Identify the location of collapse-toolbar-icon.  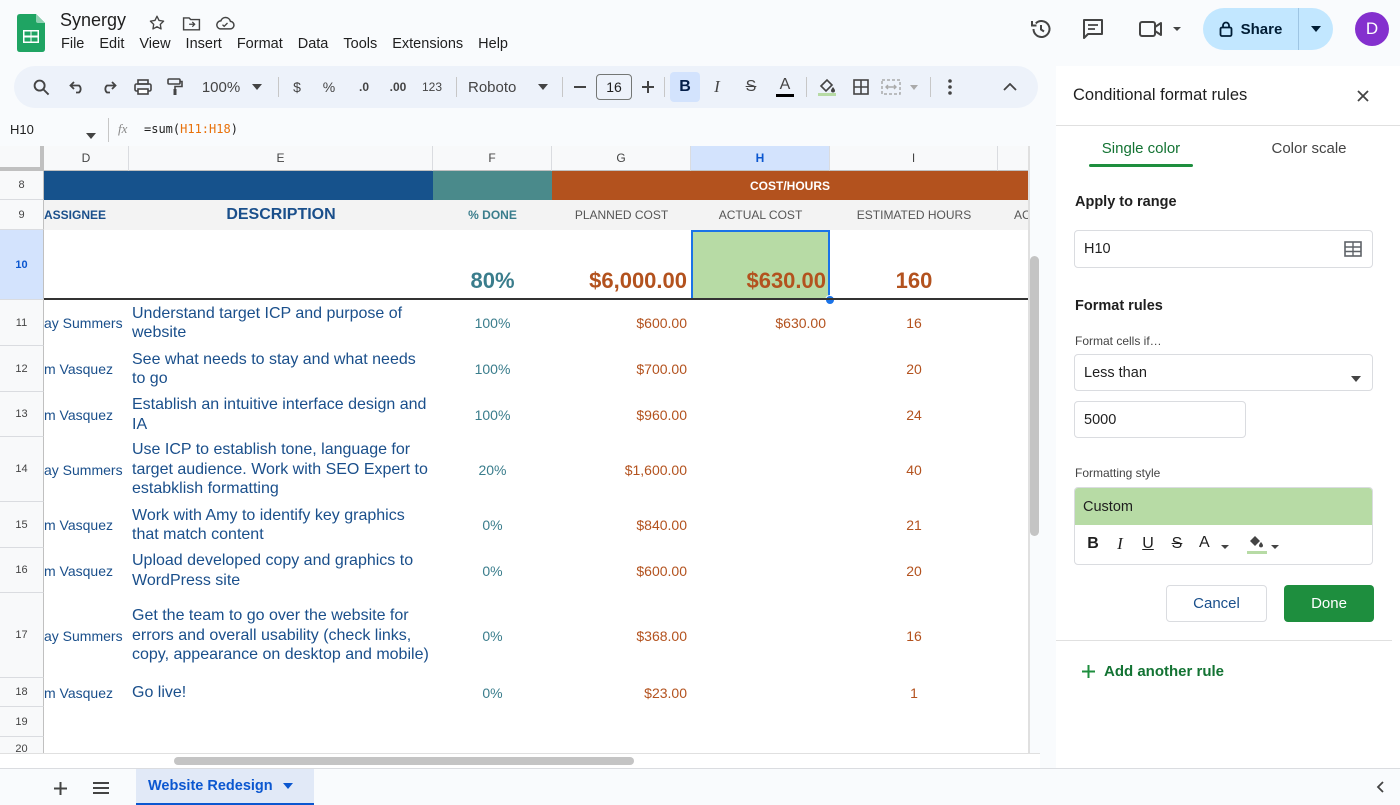
(1010, 87).